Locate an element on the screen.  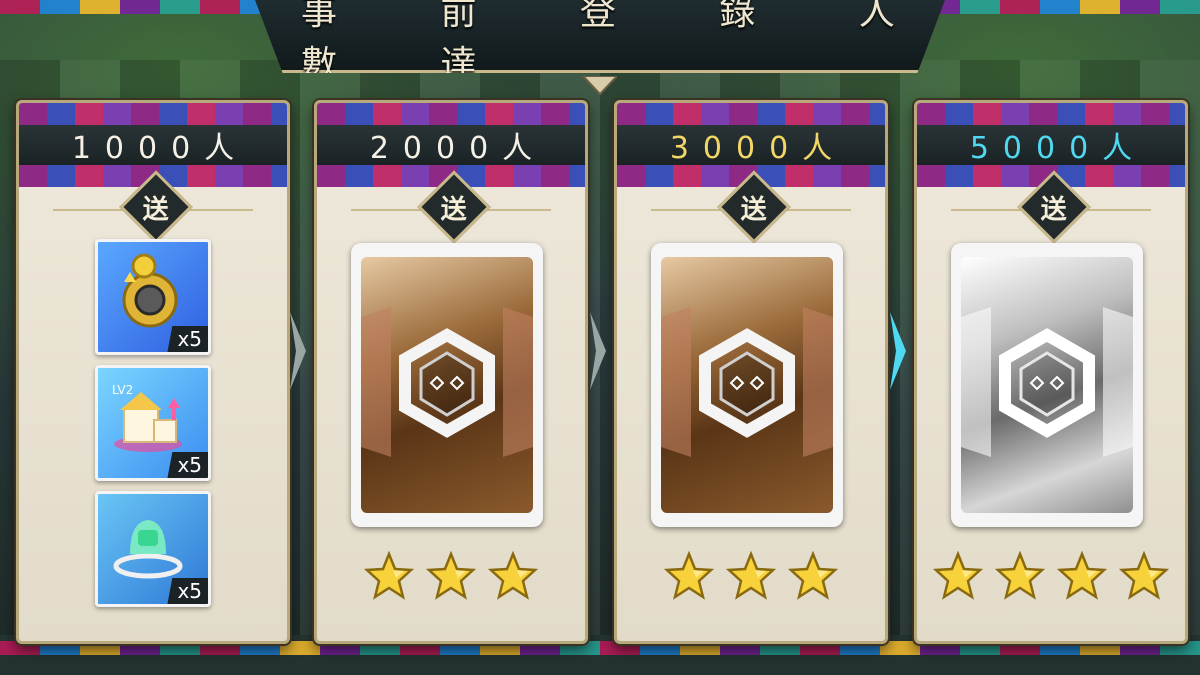
count-bar: 3000人 is located at coordinates (751, 145).